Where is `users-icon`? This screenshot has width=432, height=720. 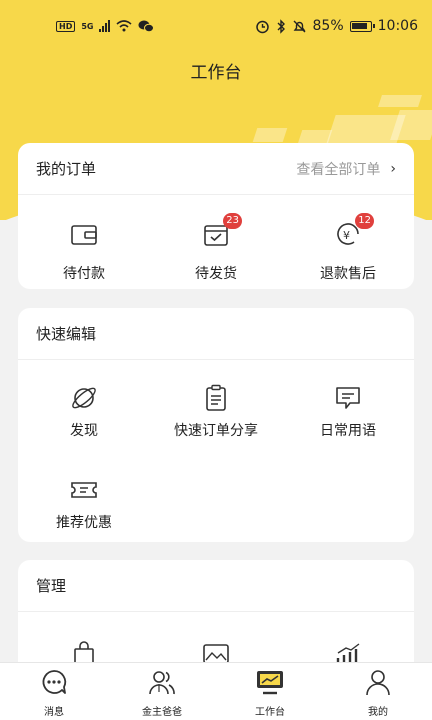 users-icon is located at coordinates (162, 682).